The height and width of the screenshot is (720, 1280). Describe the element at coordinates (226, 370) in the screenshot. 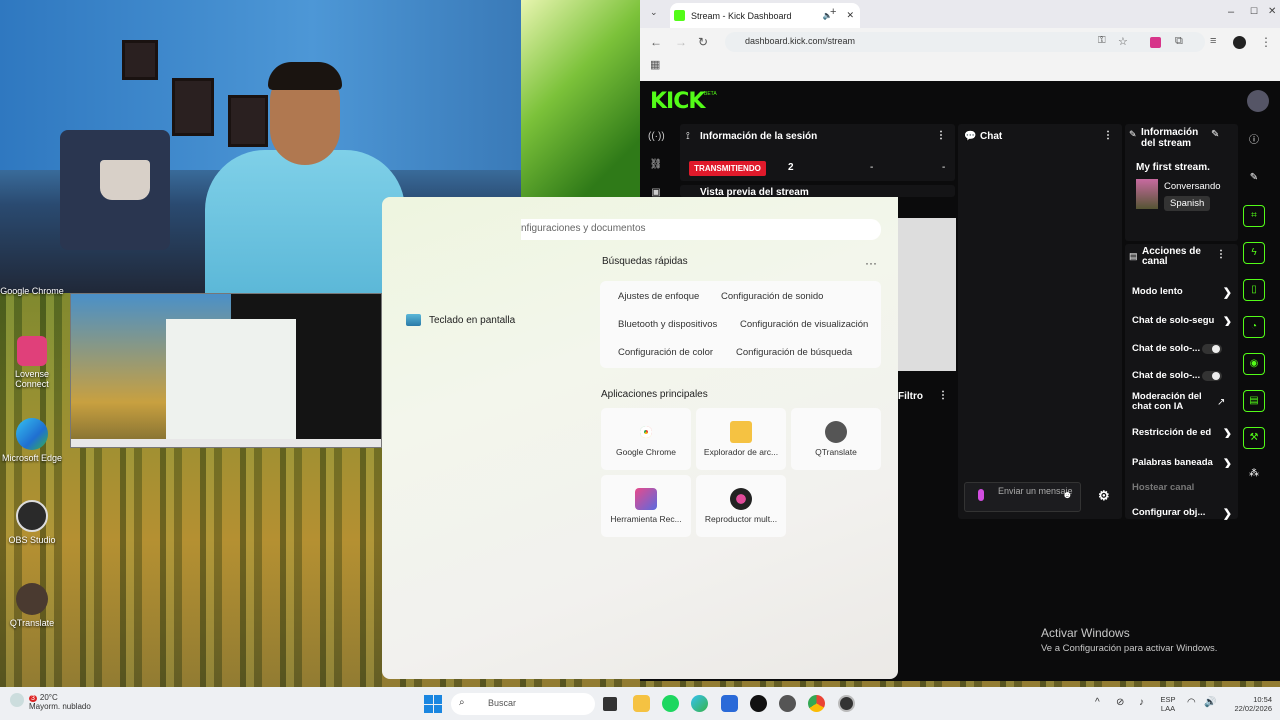

I see `window-thumbnail-preview` at that location.